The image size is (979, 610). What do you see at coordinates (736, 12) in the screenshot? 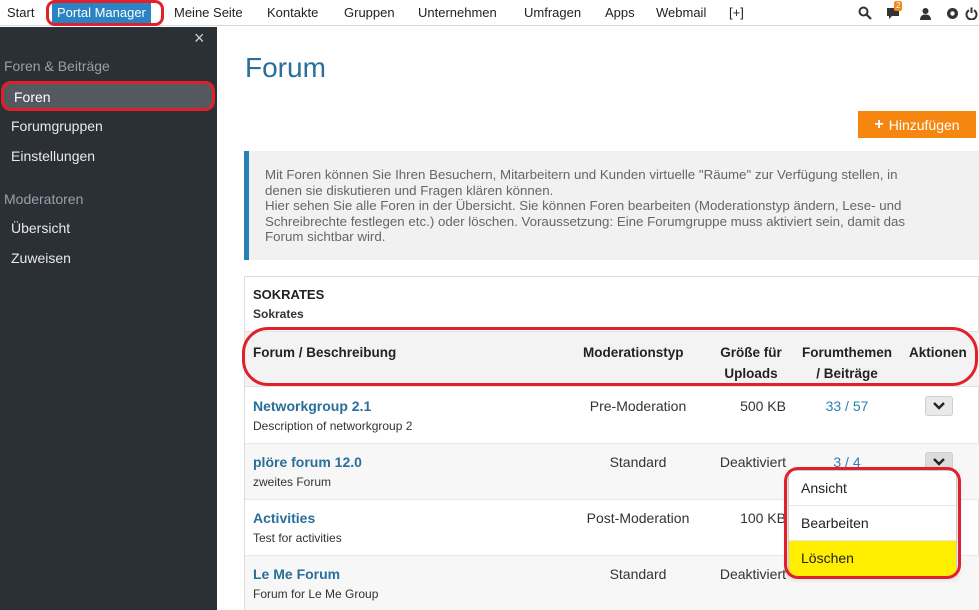
I see `nav-add-more: [+]` at bounding box center [736, 12].